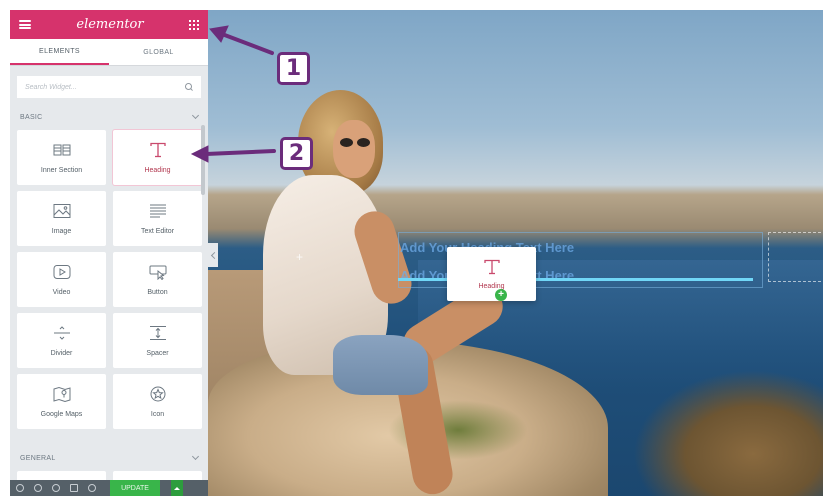 The width and height of the screenshot is (823, 496). What do you see at coordinates (135, 488) in the screenshot?
I see `update-button: UPDATE` at bounding box center [135, 488].